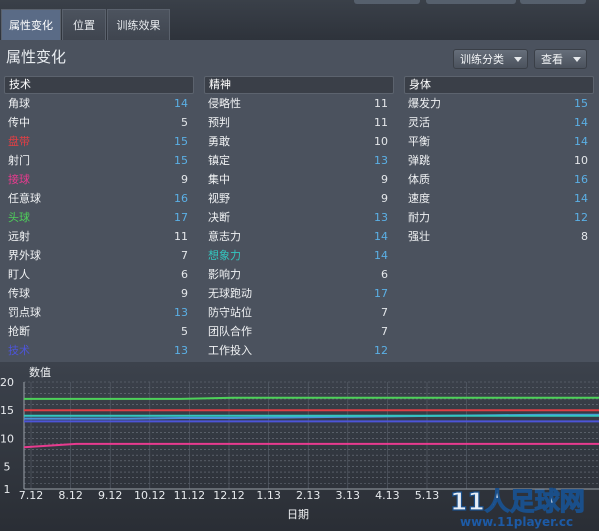 The image size is (599, 531). I want to click on attribute-row: 侵略性 11, so click(299, 103).